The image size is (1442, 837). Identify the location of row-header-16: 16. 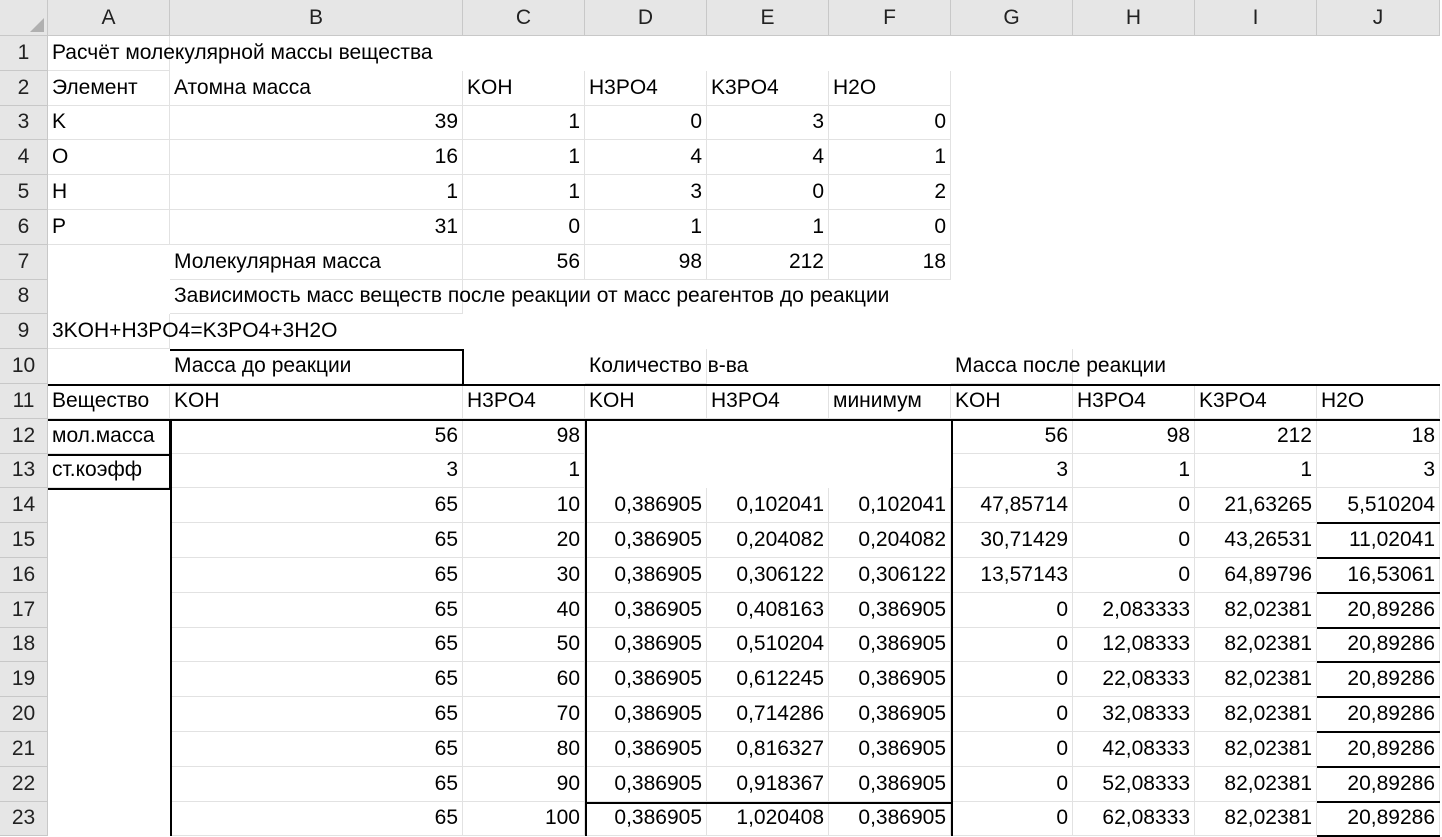
(24, 575).